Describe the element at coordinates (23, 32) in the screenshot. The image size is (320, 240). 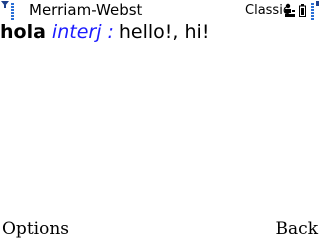
I see `headword: hola` at that location.